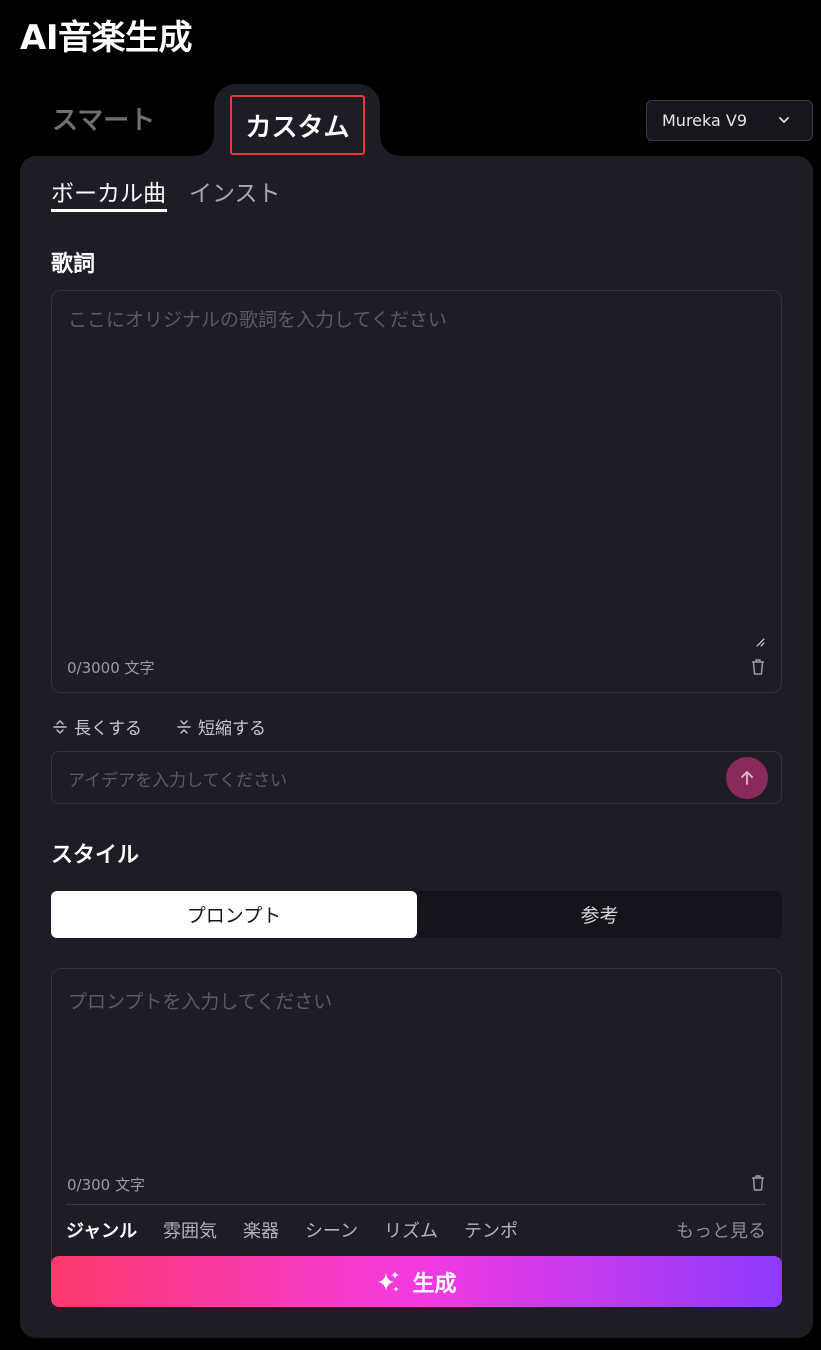 Image resolution: width=821 pixels, height=1350 pixels. I want to click on generate-button: 生成, so click(416, 1281).